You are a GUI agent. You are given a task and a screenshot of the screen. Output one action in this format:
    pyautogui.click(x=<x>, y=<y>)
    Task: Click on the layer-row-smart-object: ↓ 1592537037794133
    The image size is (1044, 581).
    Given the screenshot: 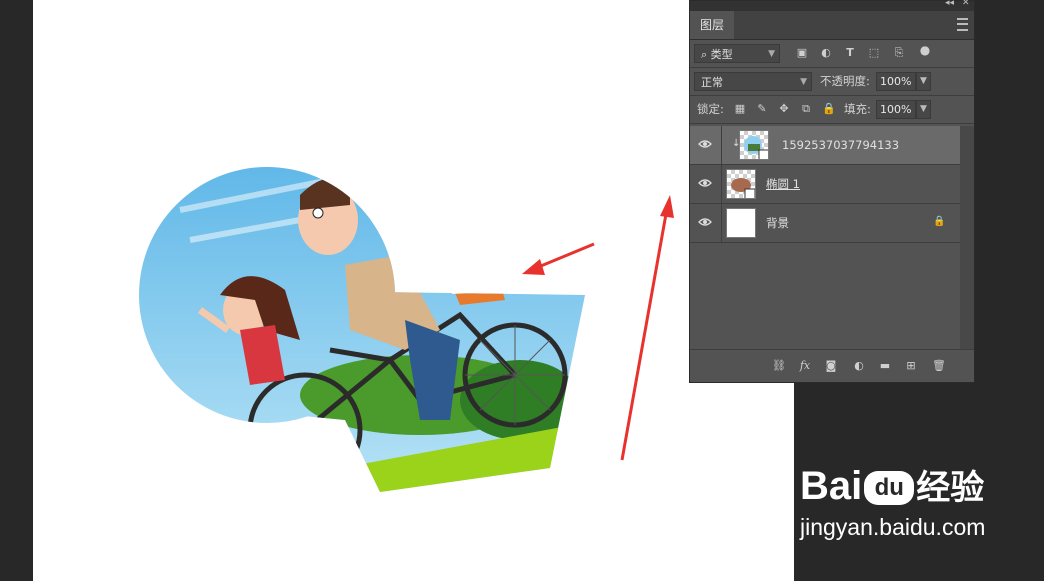 What is the action you would take?
    pyautogui.click(x=825, y=145)
    